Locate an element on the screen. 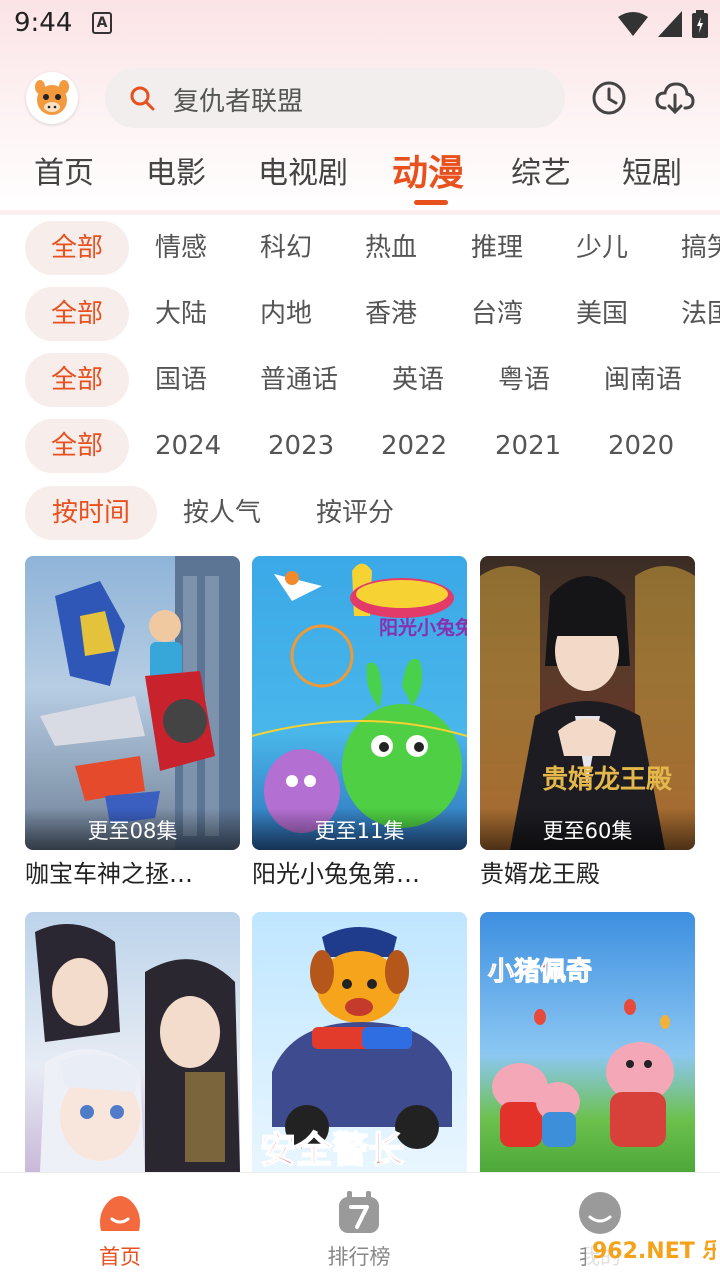  robot-poster-art is located at coordinates (140, 703).